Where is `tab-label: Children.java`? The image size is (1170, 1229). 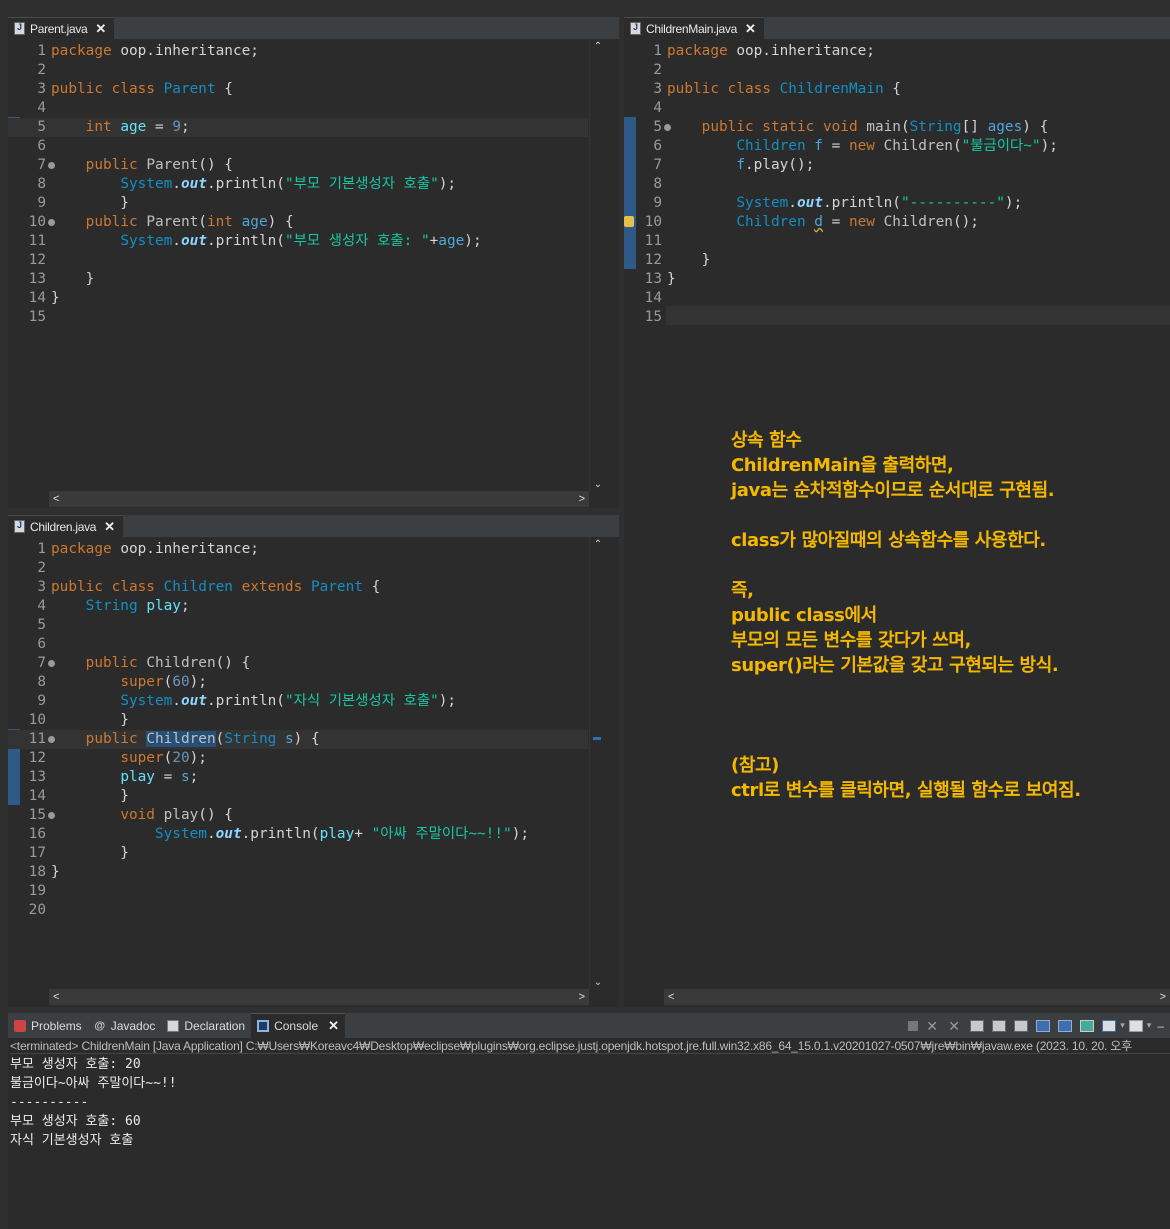
tab-label: Children.java is located at coordinates (63, 526).